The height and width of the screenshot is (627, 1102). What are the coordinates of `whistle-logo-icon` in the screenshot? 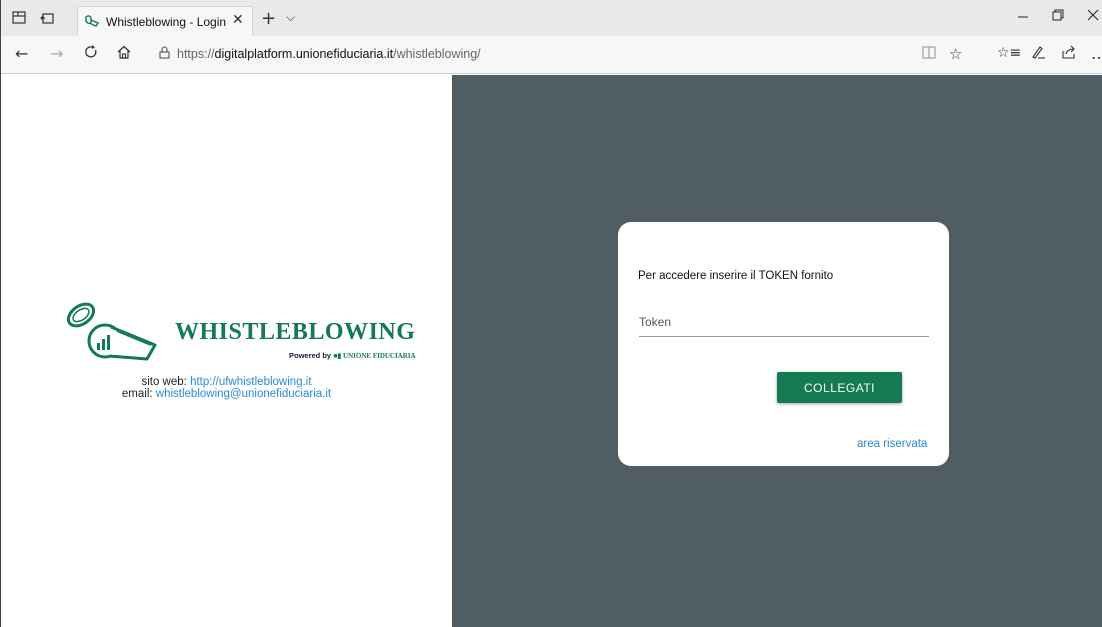 It's located at (111, 331).